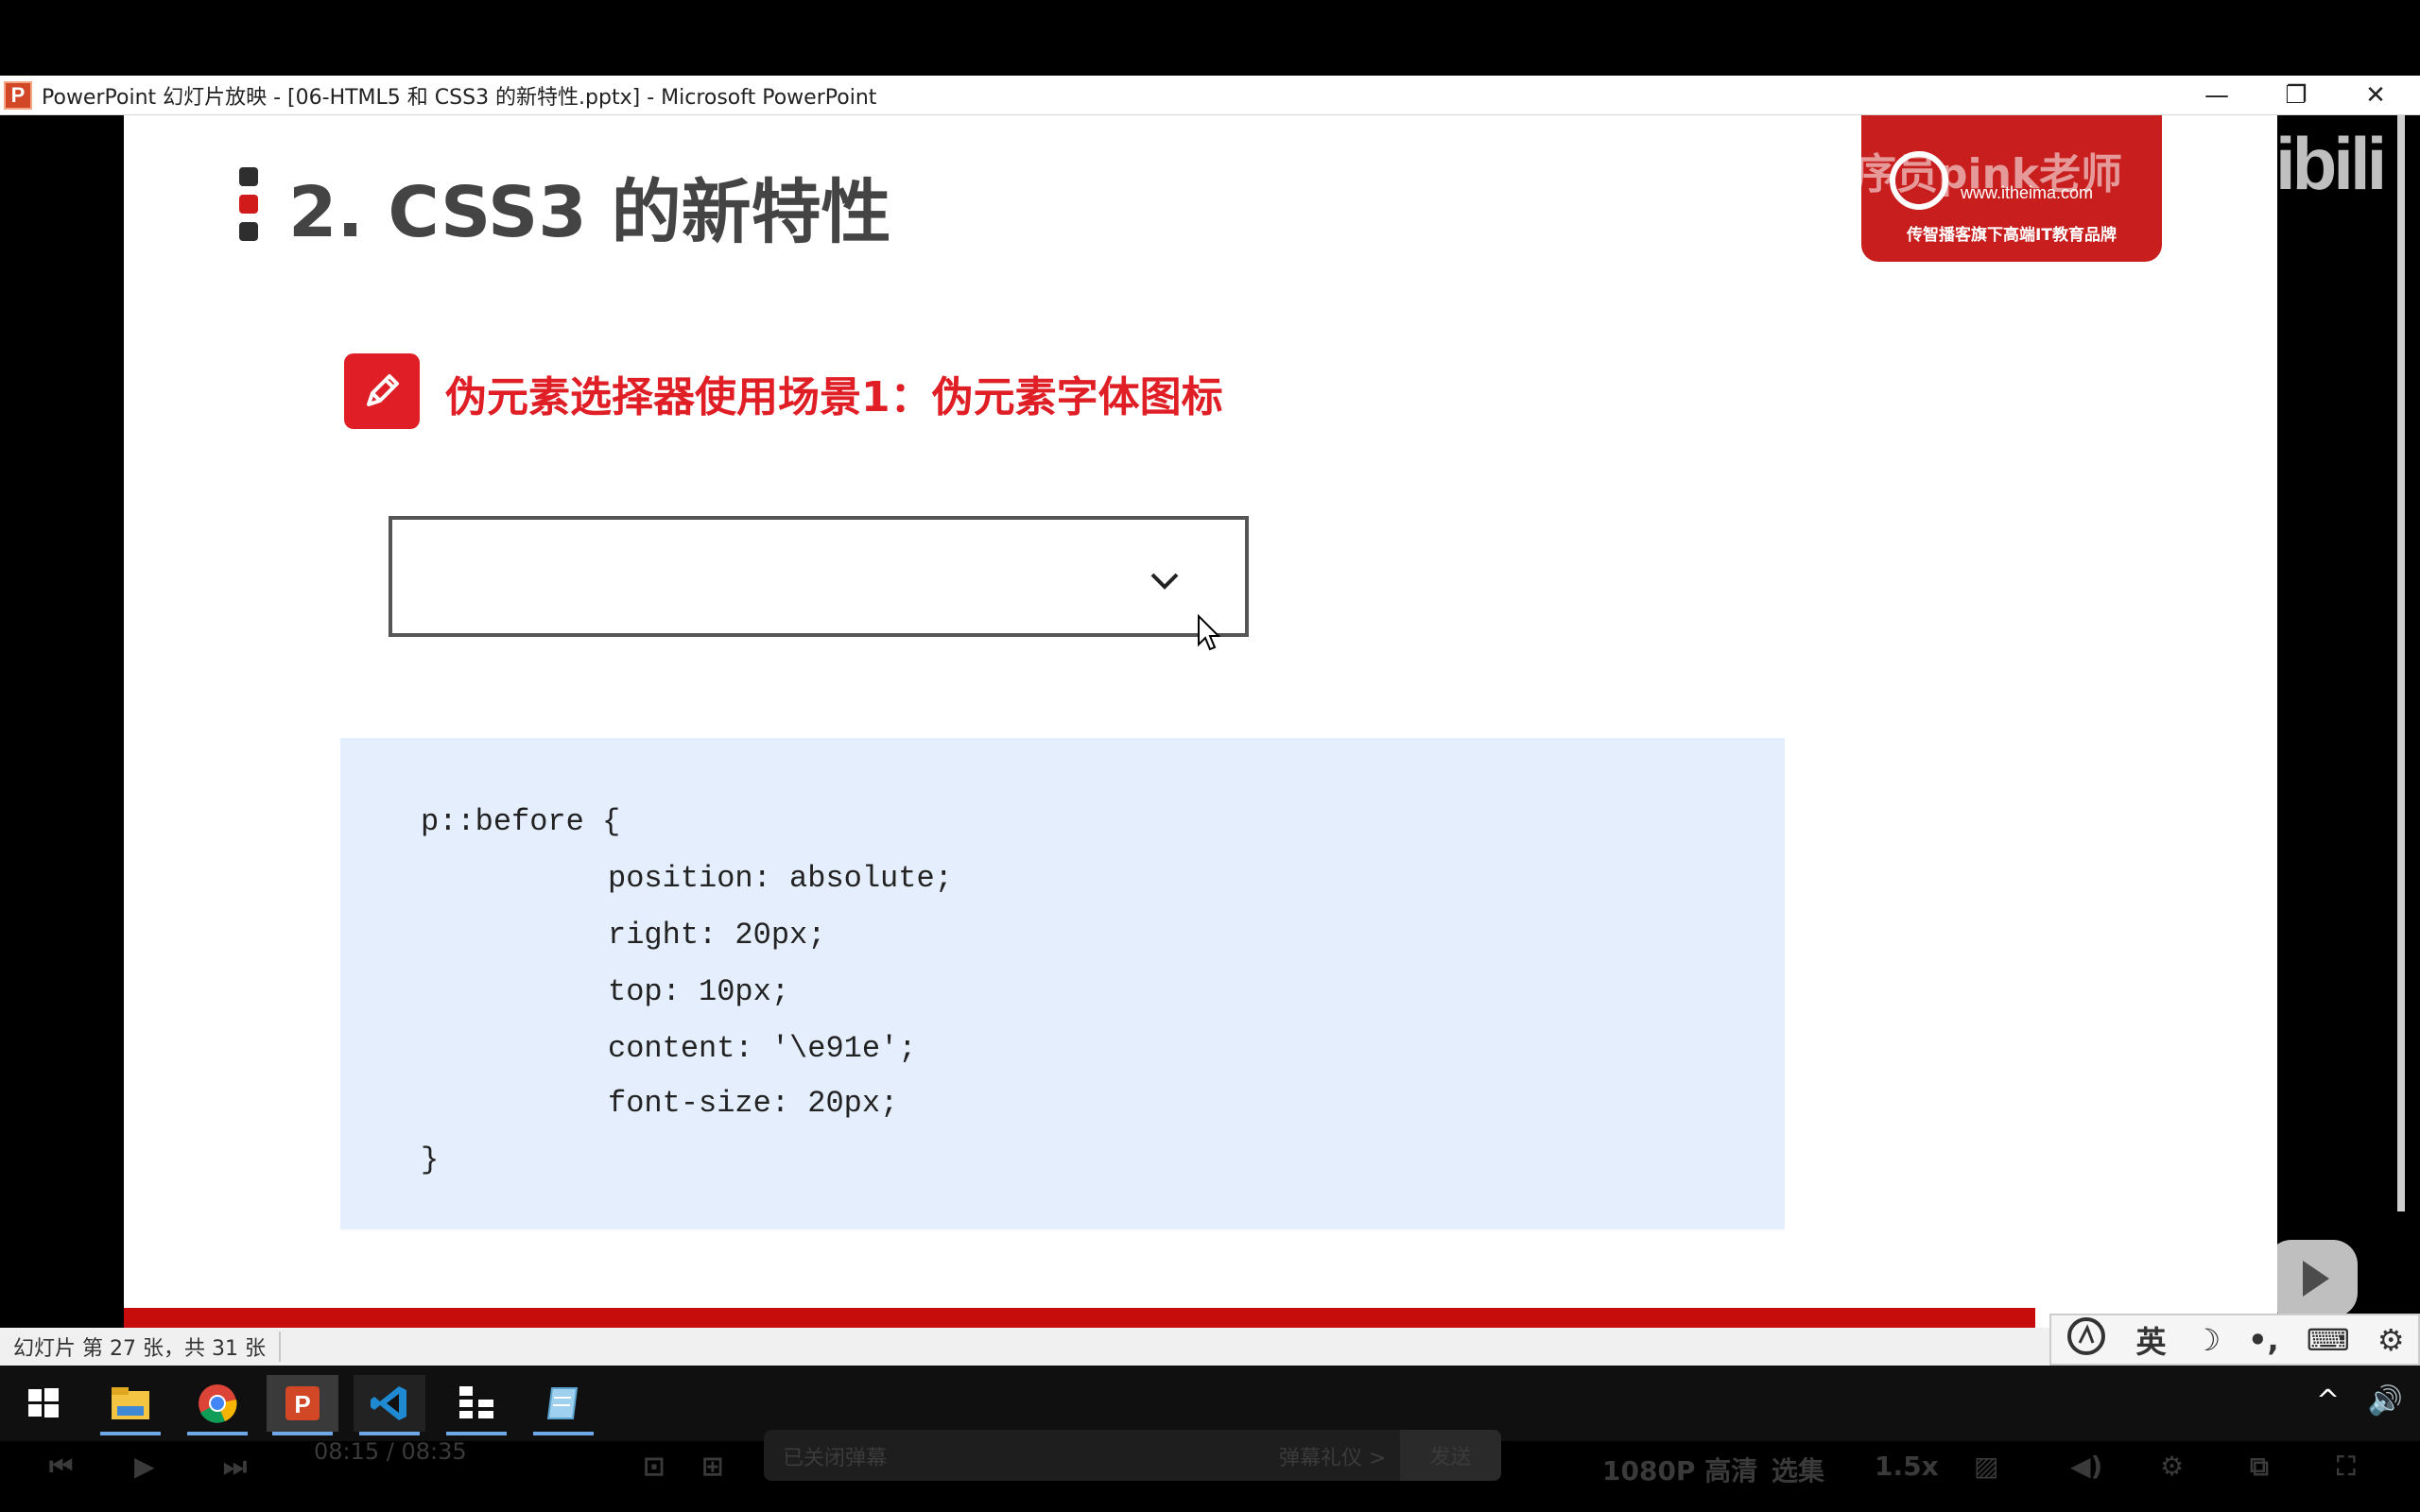 Image resolution: width=2420 pixels, height=1512 pixels. What do you see at coordinates (2012, 235) in the screenshot?
I see `logo-slogan: 传智播客旗下高端IT教育品牌` at bounding box center [2012, 235].